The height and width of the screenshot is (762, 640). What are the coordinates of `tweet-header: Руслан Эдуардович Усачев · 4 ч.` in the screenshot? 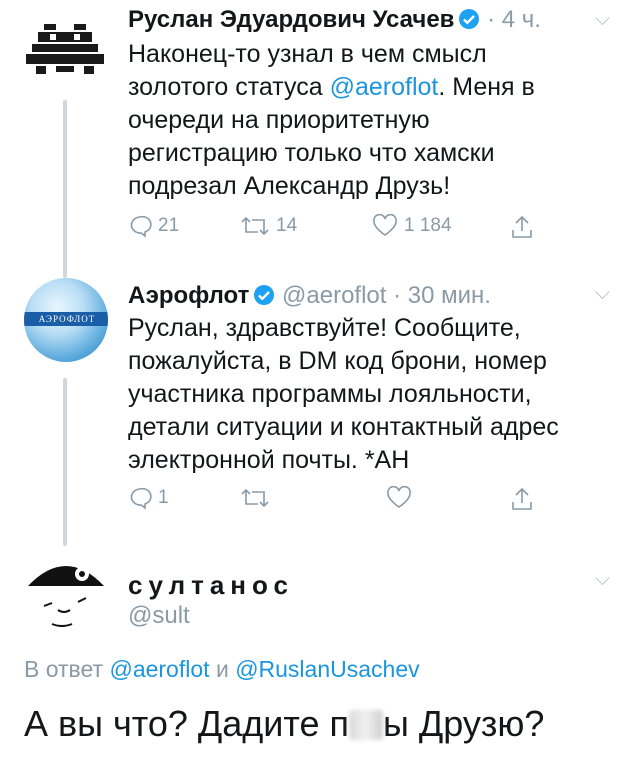 It's located at (334, 21).